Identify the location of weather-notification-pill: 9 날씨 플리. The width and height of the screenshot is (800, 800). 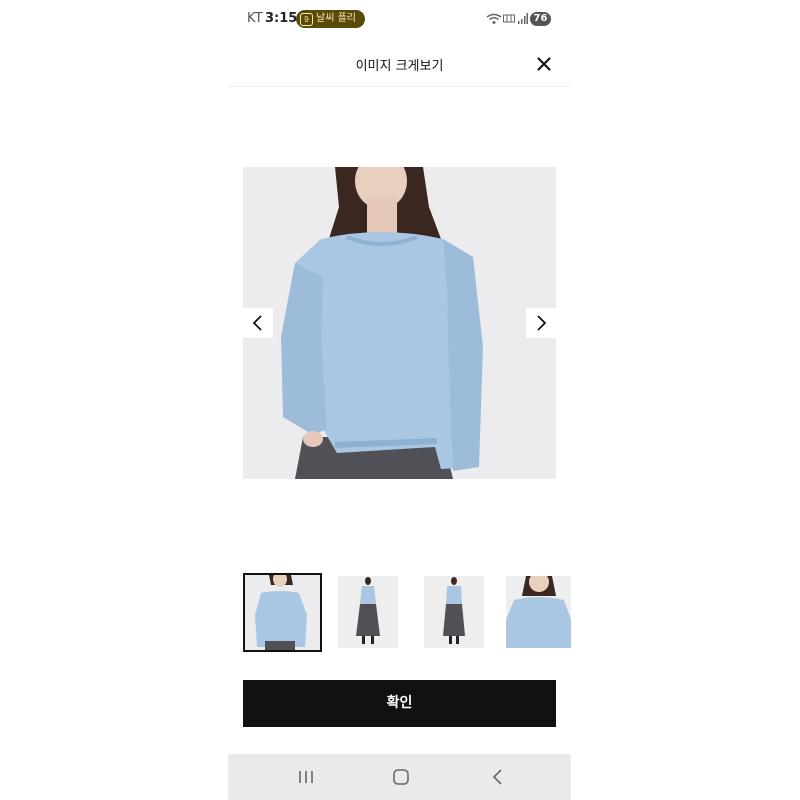
(330, 19).